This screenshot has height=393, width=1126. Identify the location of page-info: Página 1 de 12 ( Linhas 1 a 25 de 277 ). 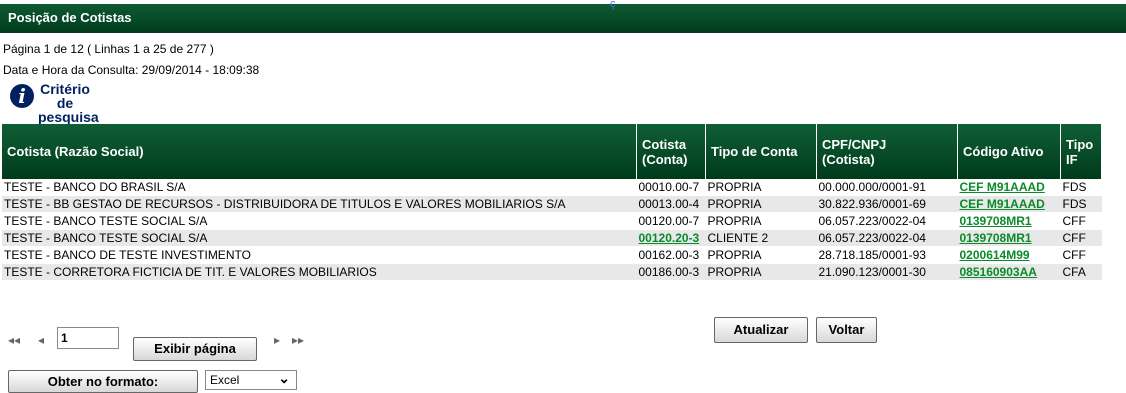
(108, 49).